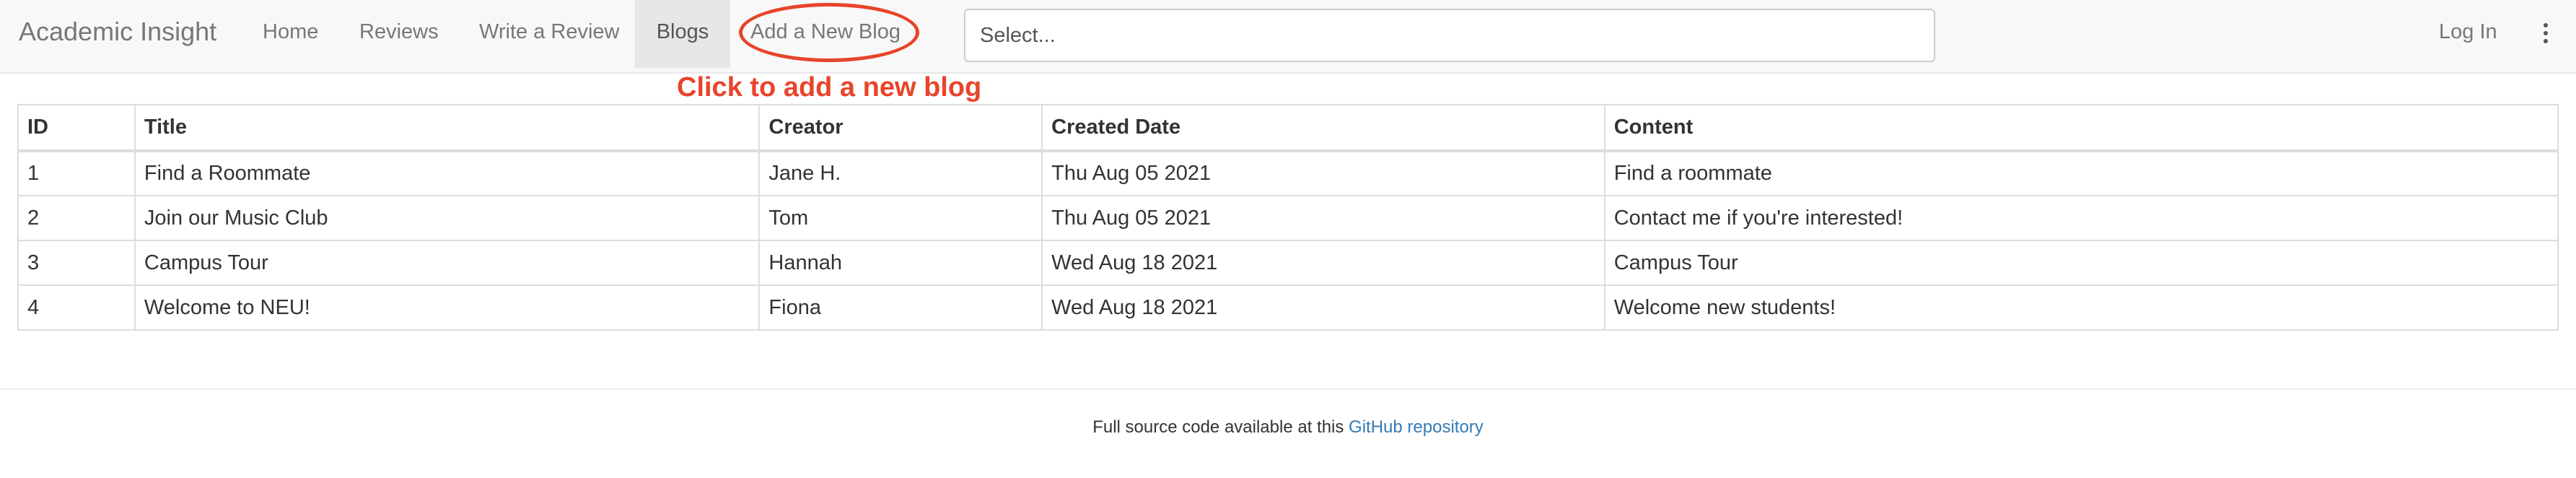 The image size is (2576, 478). Describe the element at coordinates (2081, 263) in the screenshot. I see `cell-content: Campus Tour` at that location.